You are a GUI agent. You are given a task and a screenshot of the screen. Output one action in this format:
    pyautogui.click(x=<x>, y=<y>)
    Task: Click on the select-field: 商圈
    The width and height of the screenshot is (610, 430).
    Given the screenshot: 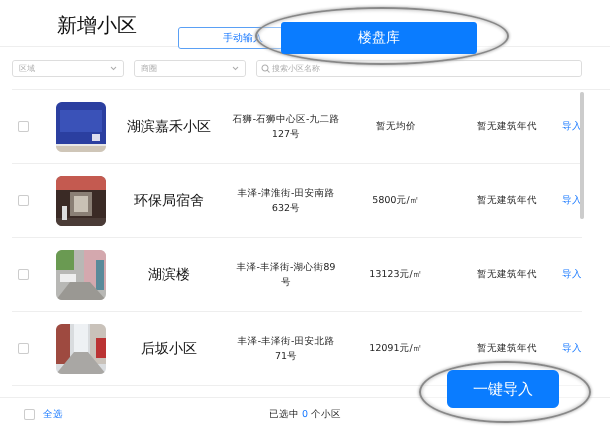 What is the action you would take?
    pyautogui.click(x=190, y=68)
    